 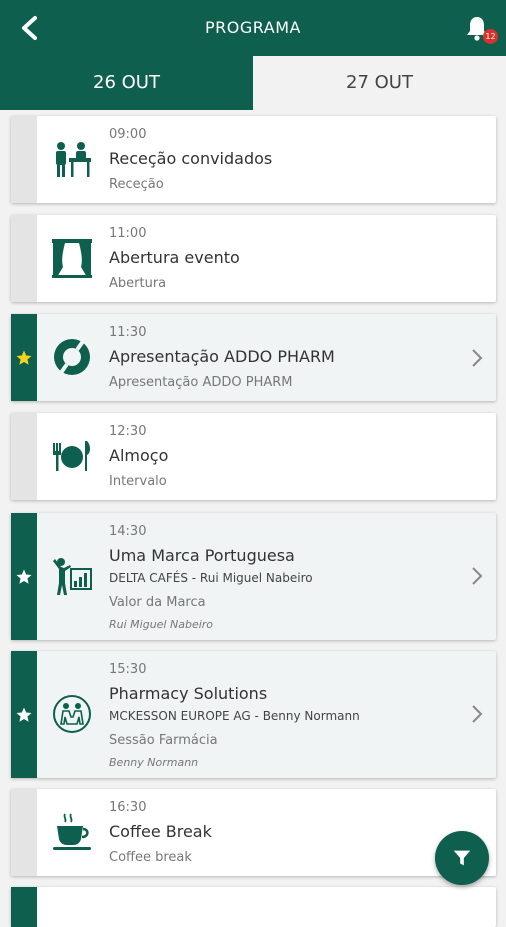 I want to click on notification-badge: 12, so click(x=490, y=36).